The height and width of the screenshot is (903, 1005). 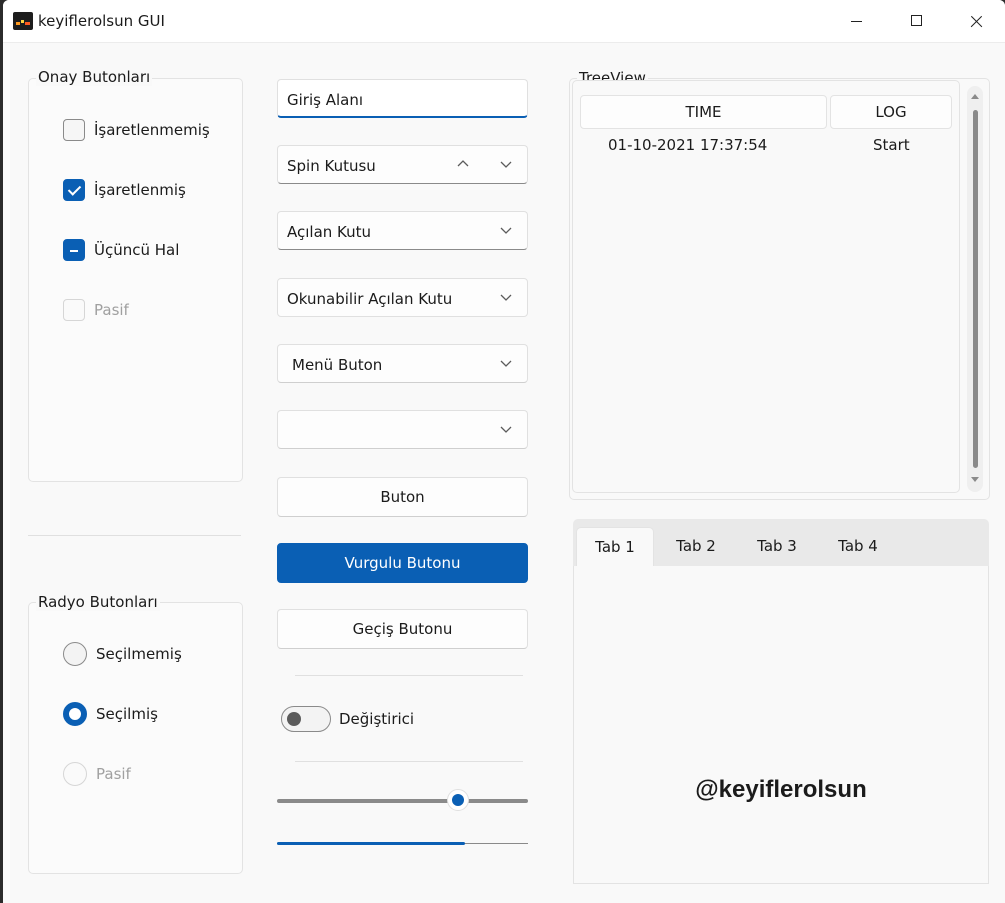 I want to click on tab-1: Tab 1, so click(x=615, y=547).